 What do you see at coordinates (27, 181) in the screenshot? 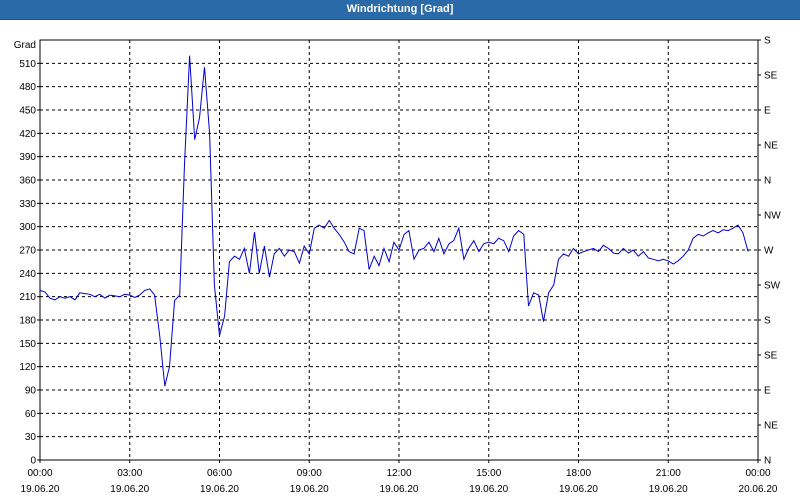
I see `y-tick-label: 360` at bounding box center [27, 181].